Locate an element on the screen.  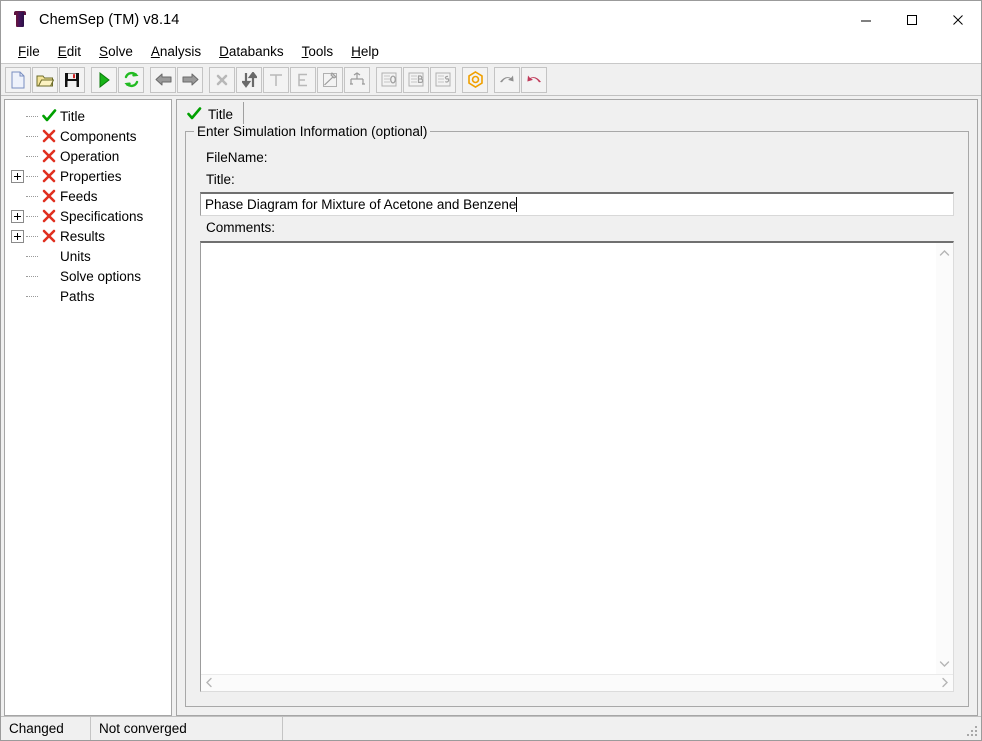
window-controls is located at coordinates (912, 20).